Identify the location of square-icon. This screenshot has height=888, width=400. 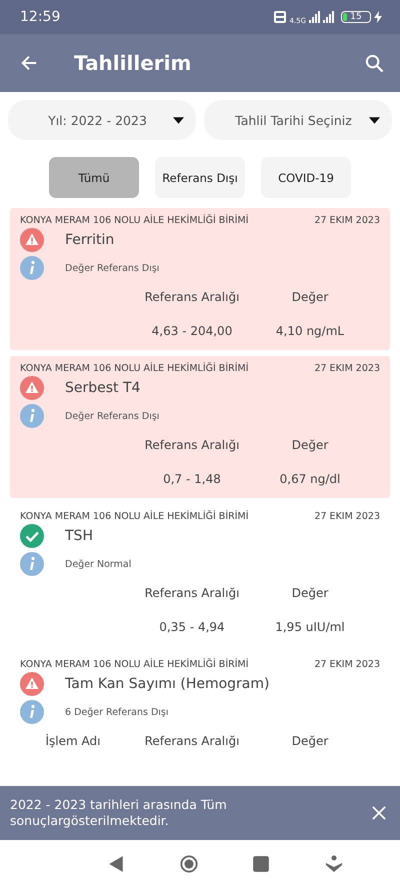
(261, 864).